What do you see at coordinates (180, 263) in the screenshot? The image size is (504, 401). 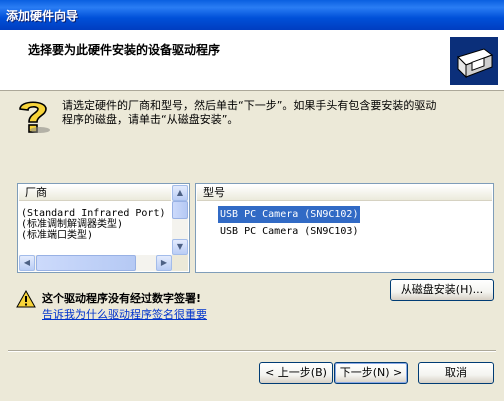 I see `scroll-corner` at bounding box center [180, 263].